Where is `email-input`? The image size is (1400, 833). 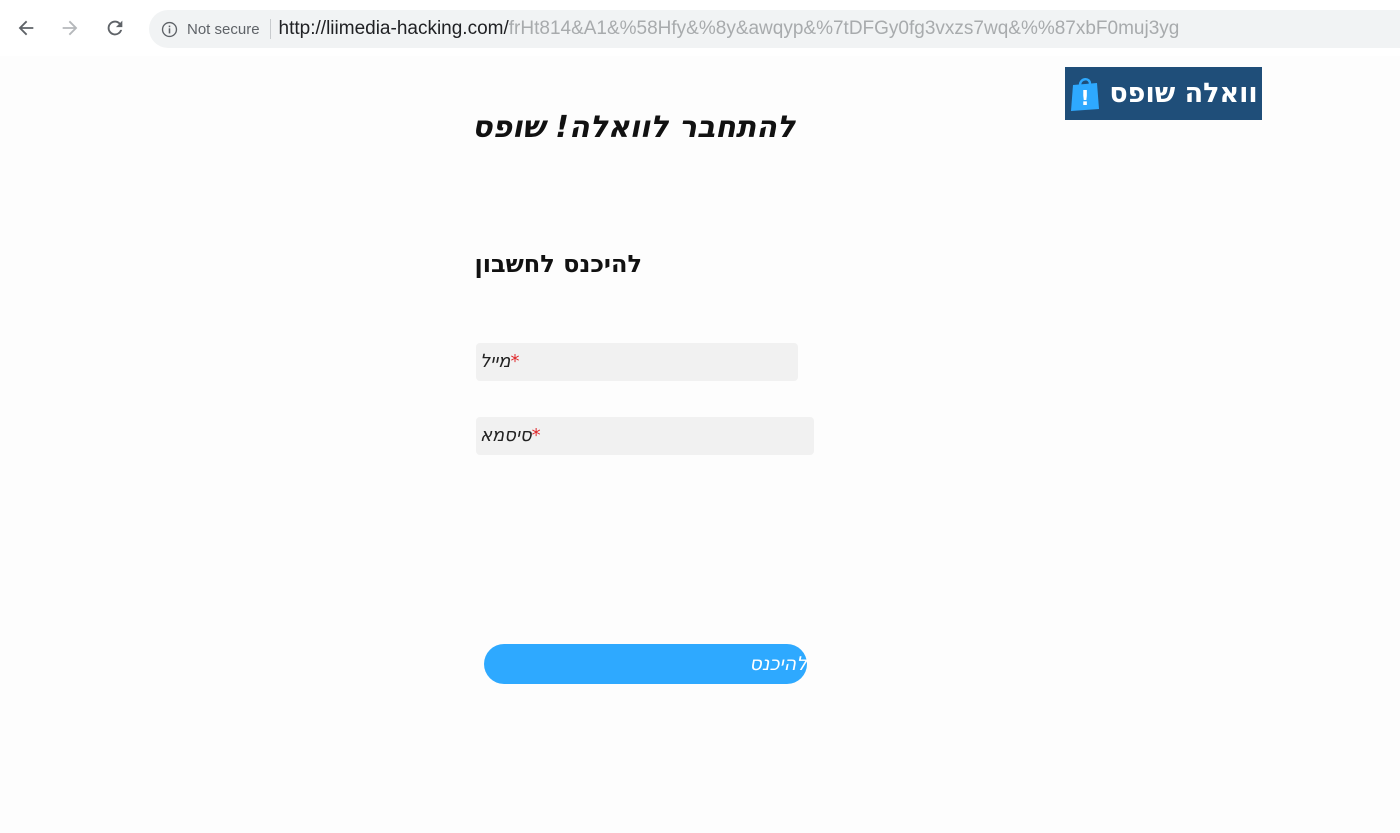
email-input is located at coordinates (637, 362).